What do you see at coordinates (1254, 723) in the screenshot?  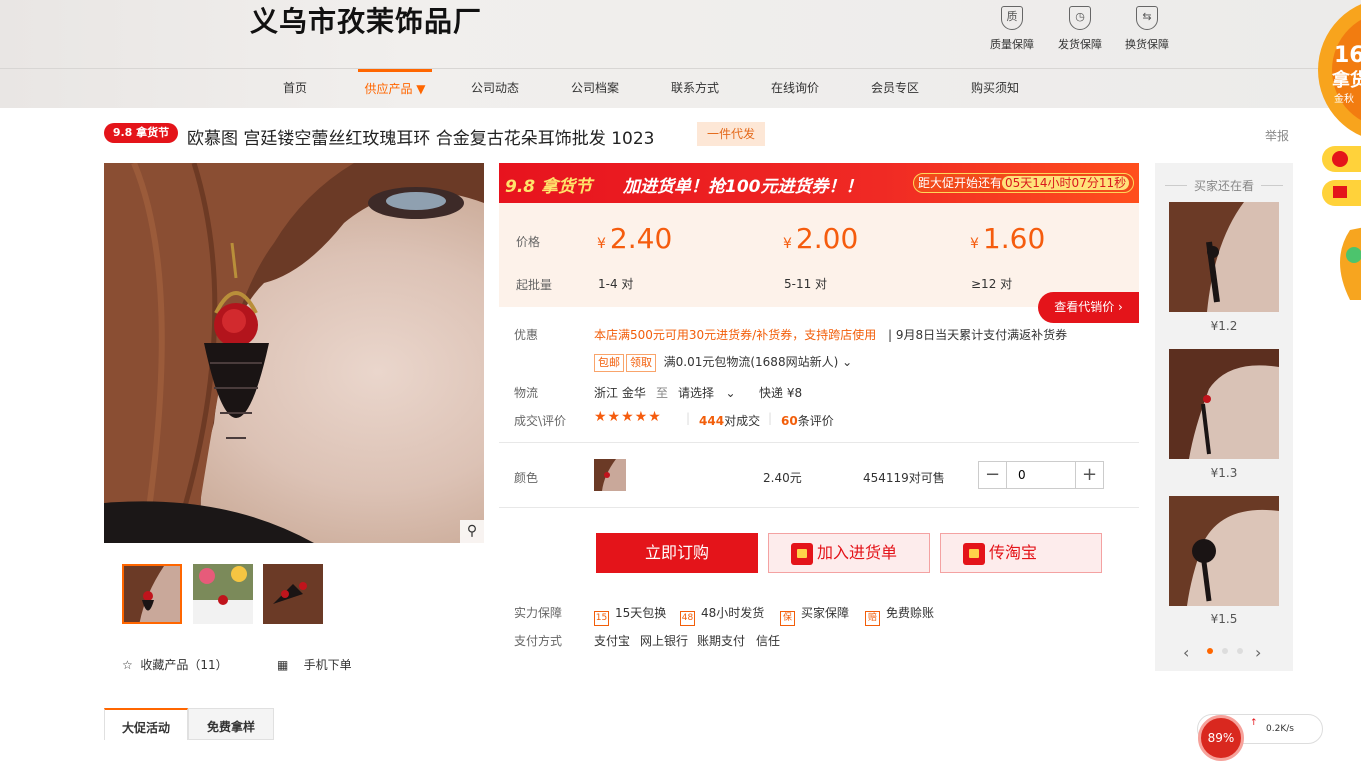 I see `upload-arrow-icon: ↑` at bounding box center [1254, 723].